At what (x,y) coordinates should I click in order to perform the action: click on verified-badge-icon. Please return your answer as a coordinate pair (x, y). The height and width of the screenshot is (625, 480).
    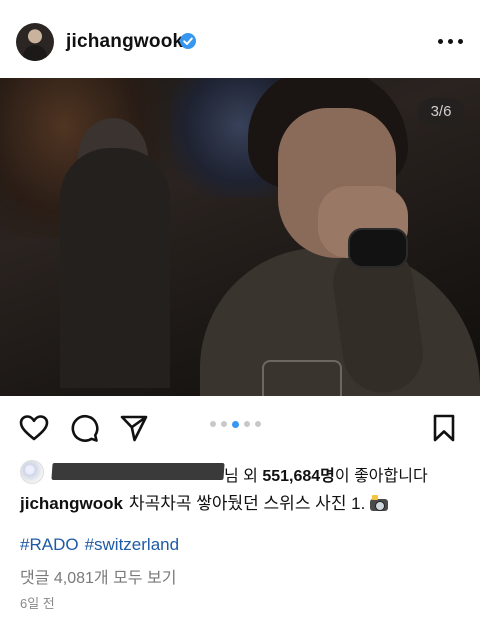
    Looking at the image, I should click on (188, 41).